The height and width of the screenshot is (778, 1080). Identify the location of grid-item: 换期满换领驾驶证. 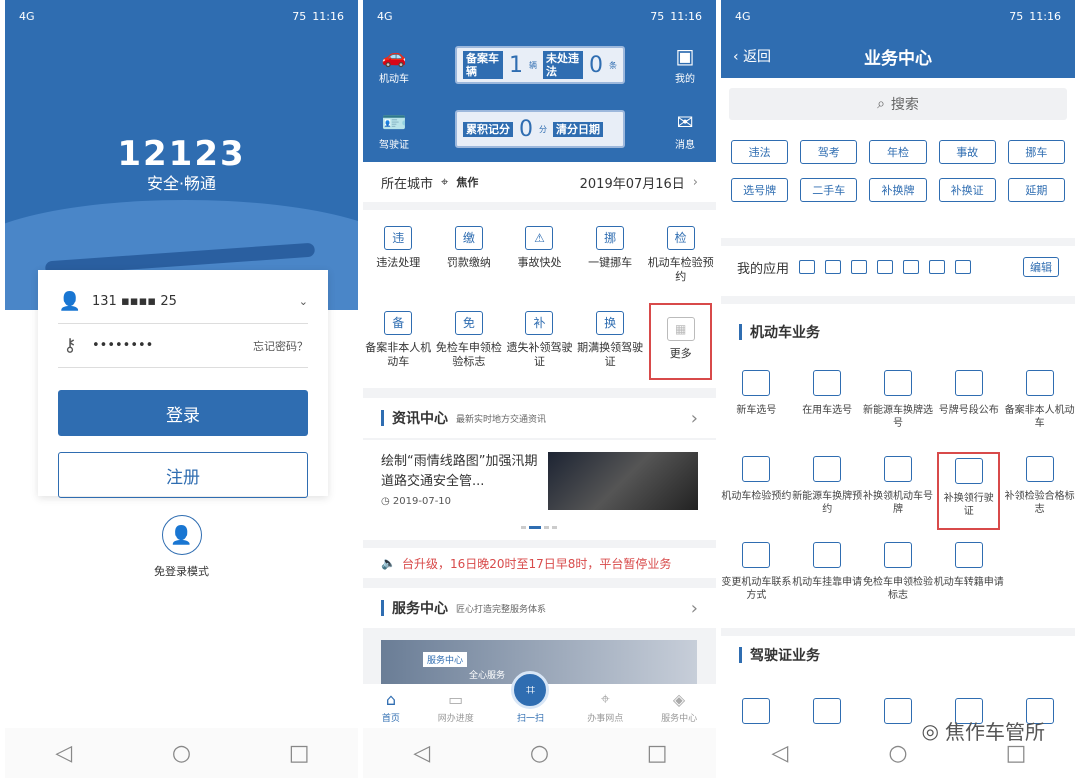
(610, 341).